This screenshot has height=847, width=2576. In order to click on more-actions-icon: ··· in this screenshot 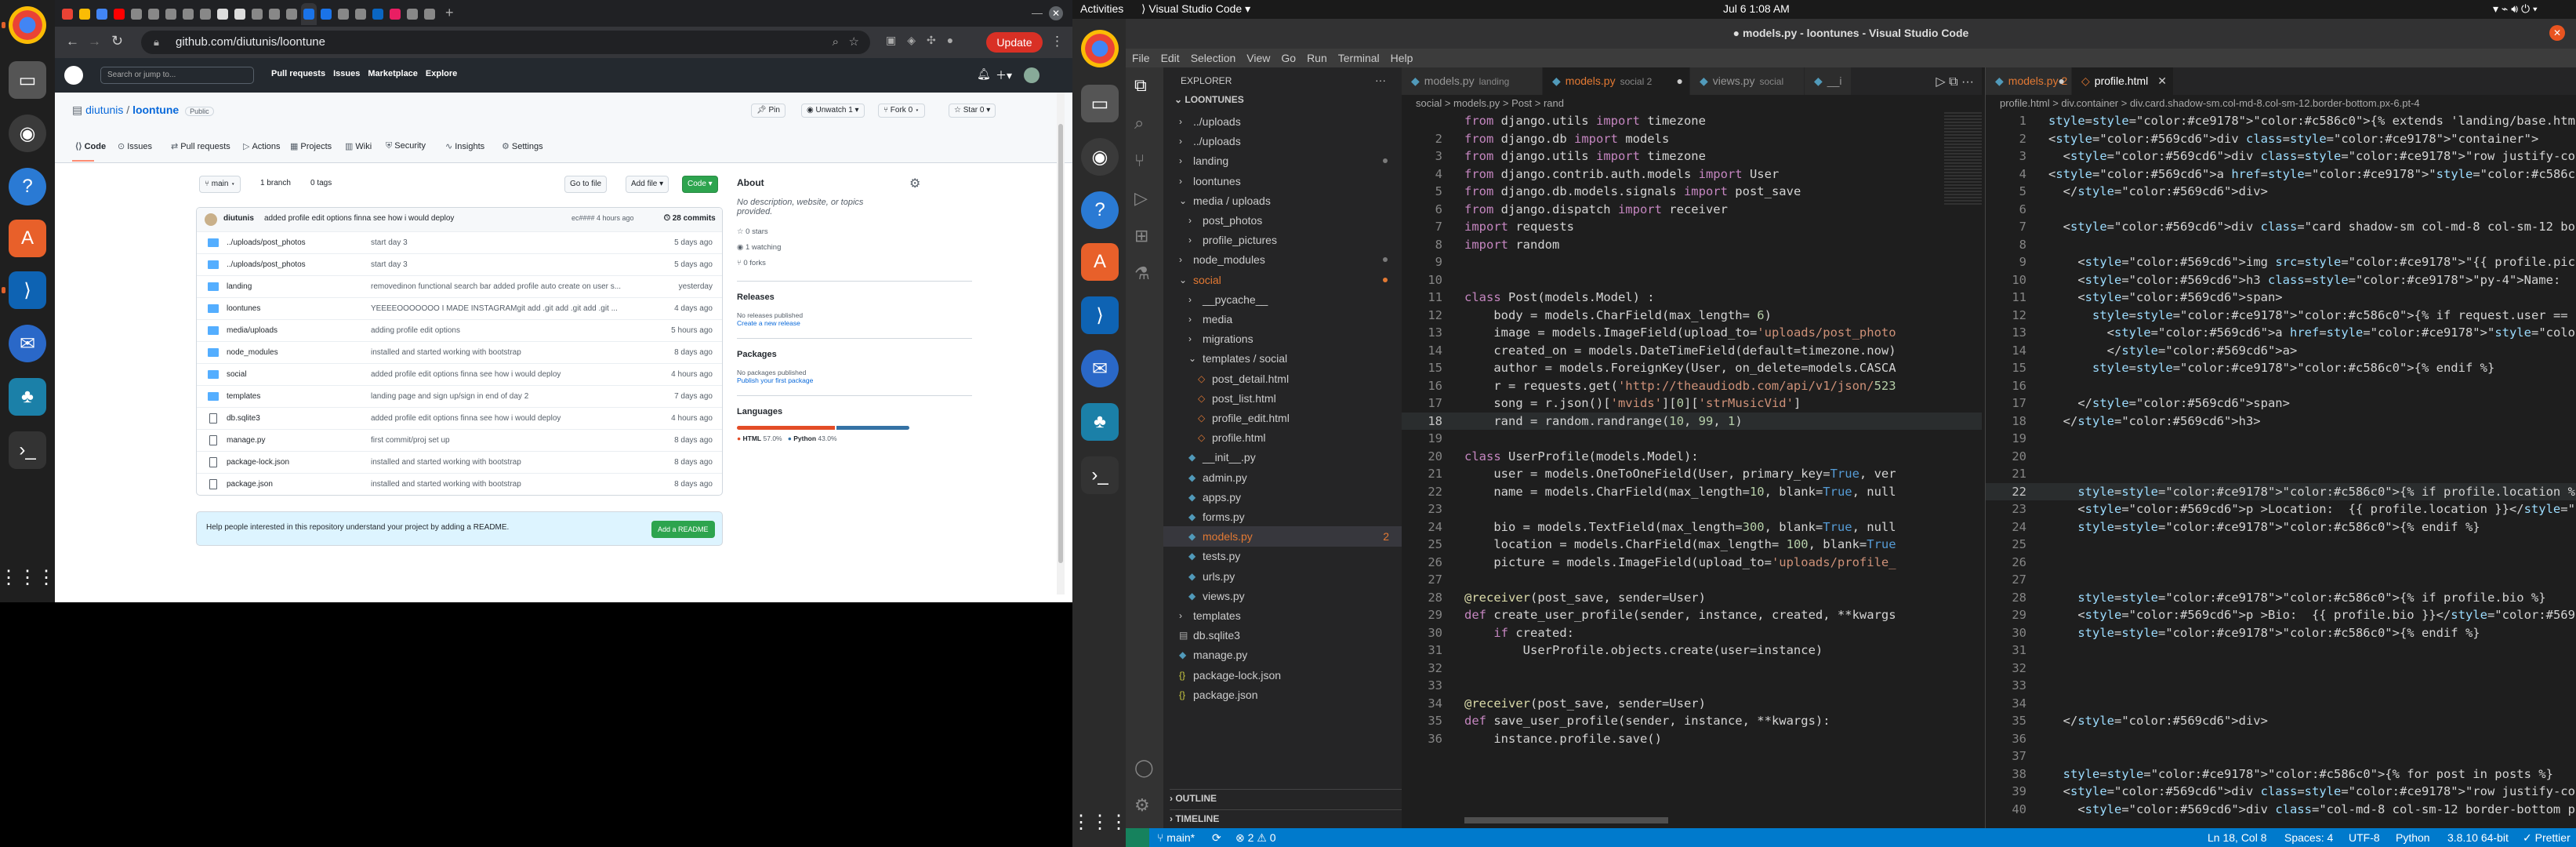, I will do `click(1381, 80)`.